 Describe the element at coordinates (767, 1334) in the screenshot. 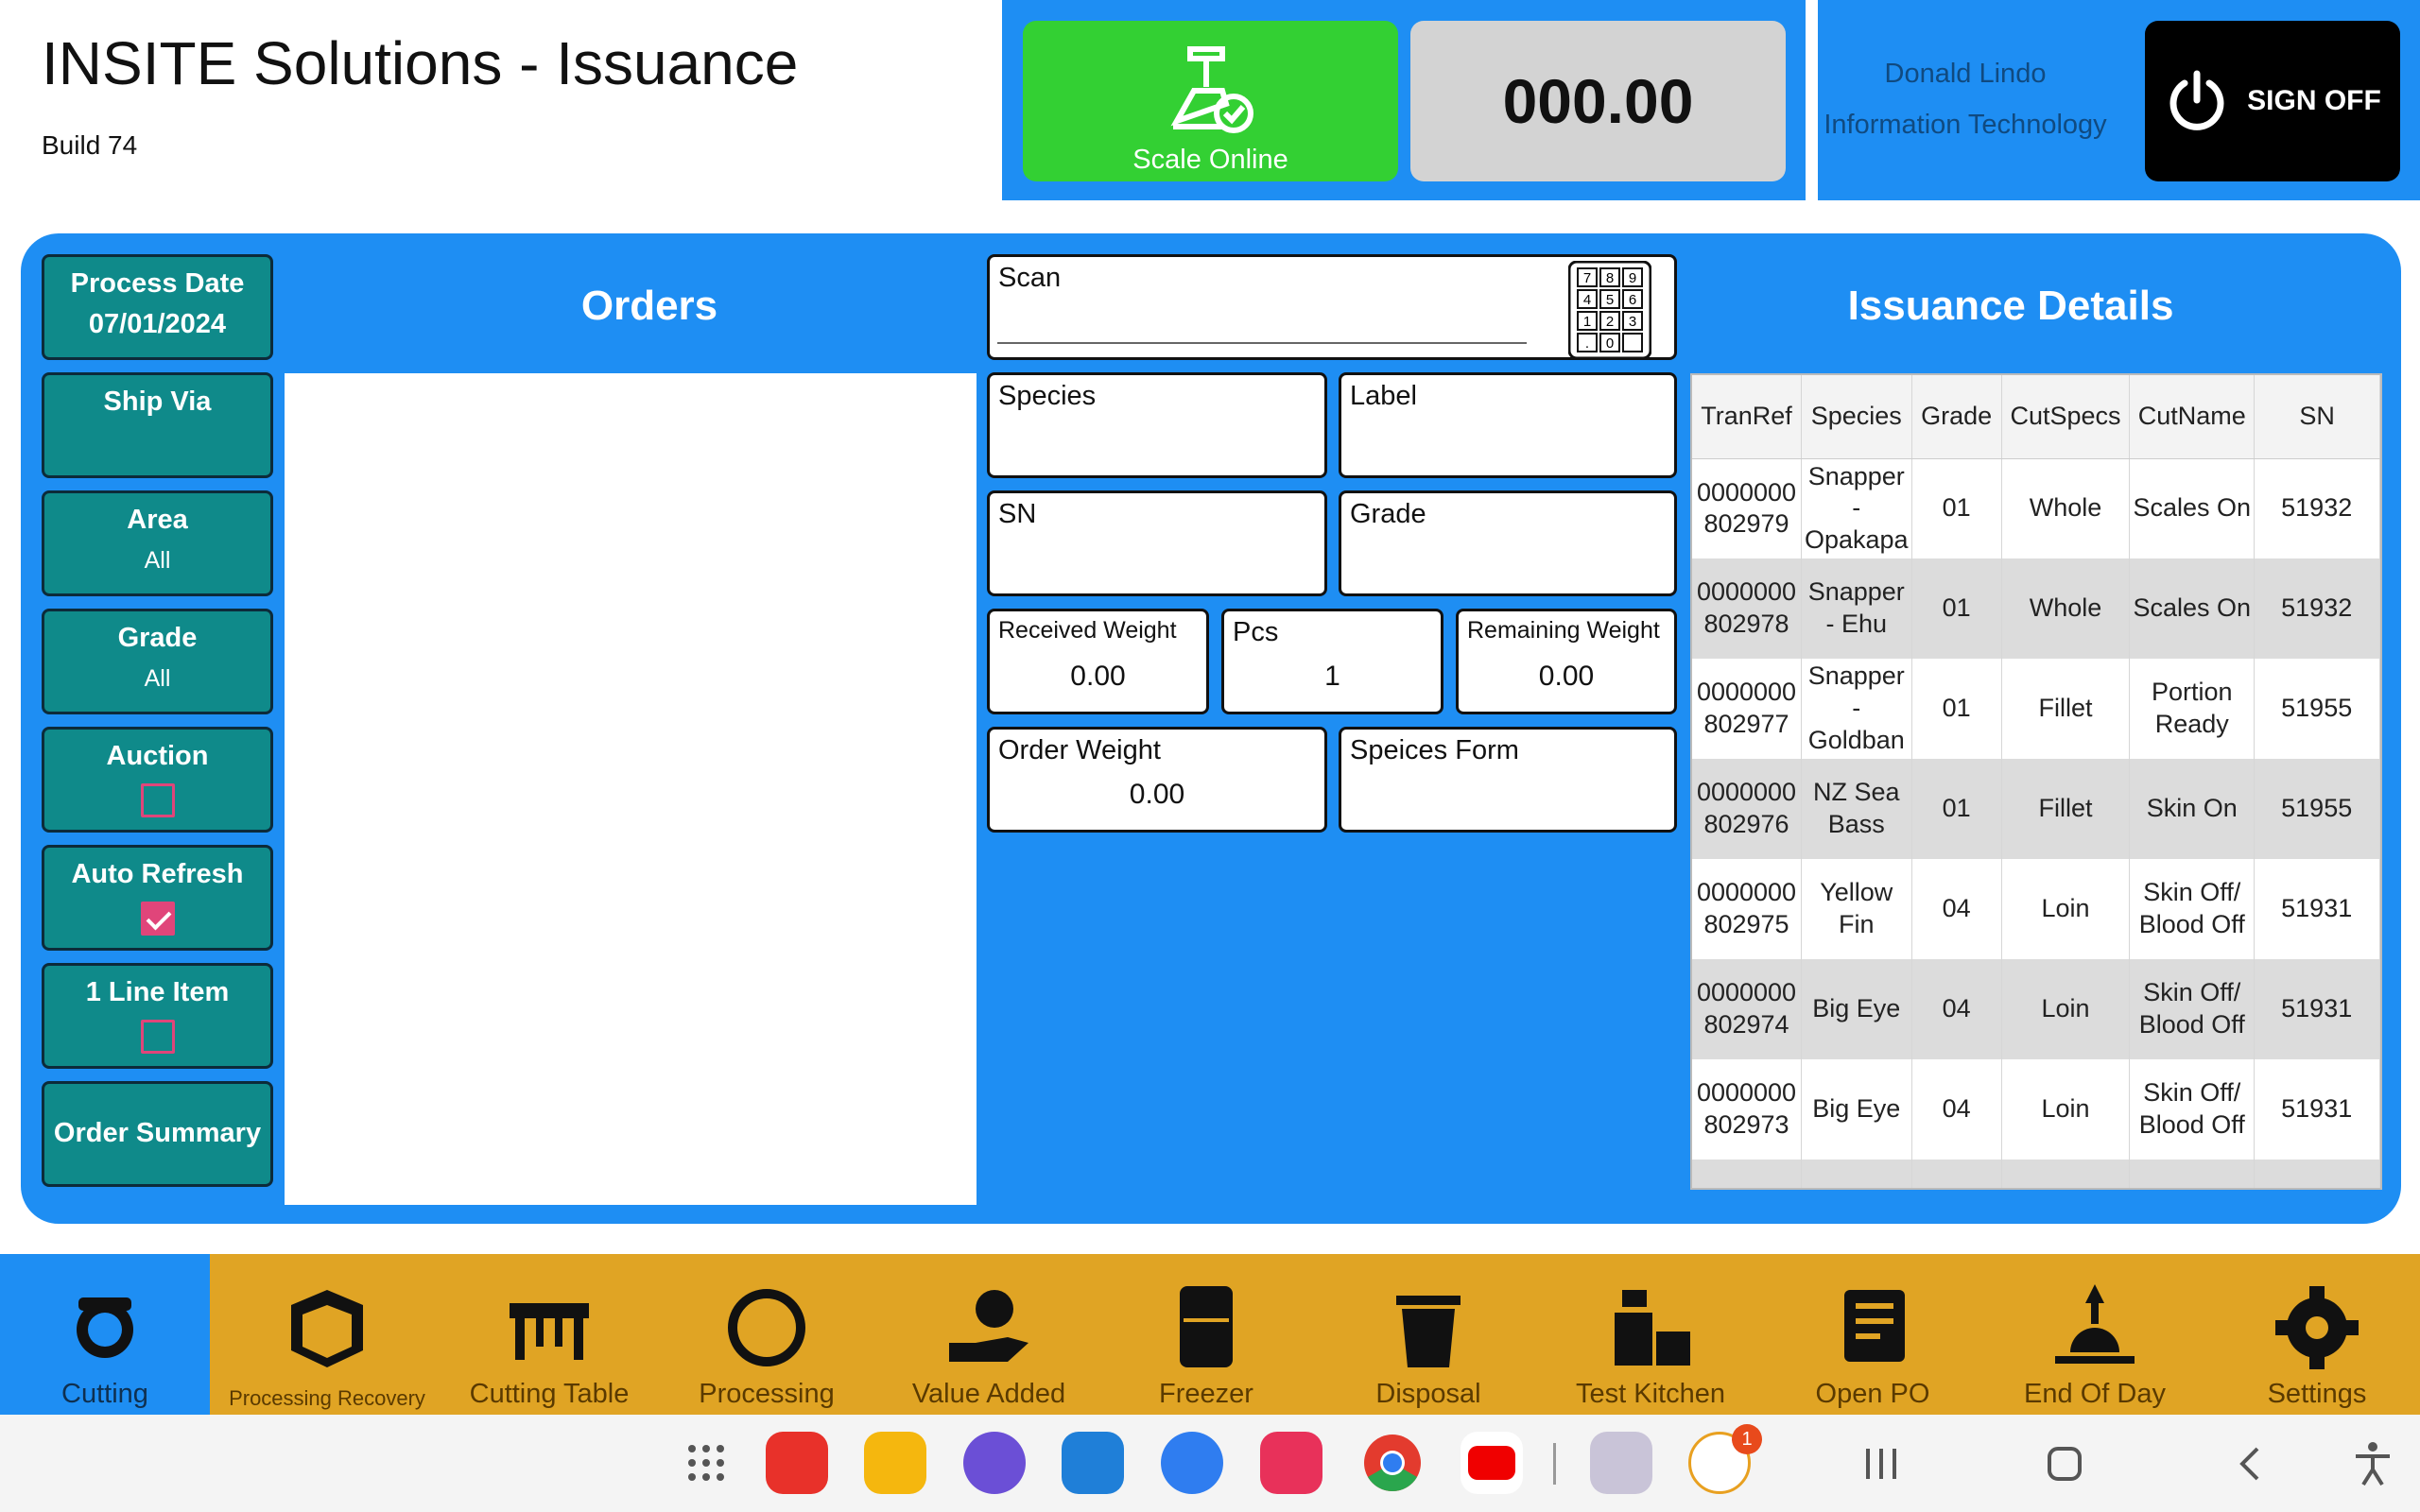

I see `nav-processing: Processing` at that location.